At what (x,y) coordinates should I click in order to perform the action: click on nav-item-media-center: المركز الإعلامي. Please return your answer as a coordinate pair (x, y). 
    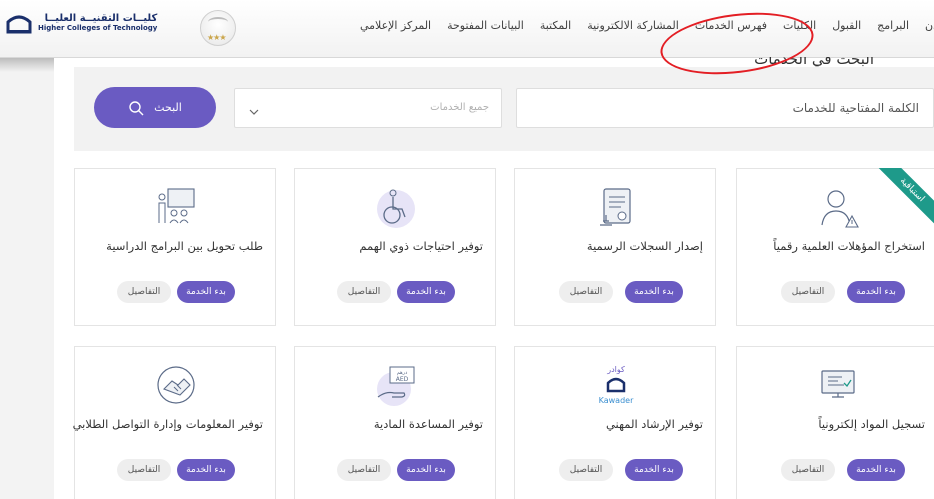
    Looking at the image, I should click on (395, 25).